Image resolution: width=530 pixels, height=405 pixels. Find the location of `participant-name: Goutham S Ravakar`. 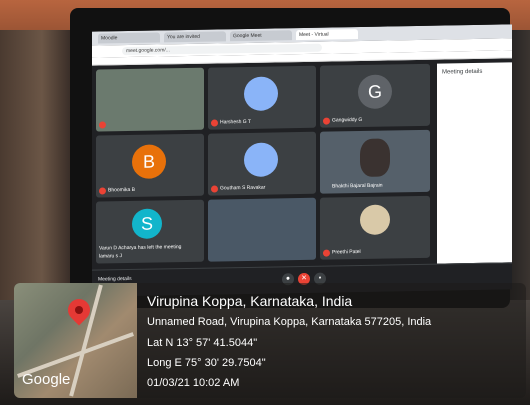

participant-name: Goutham S Ravakar is located at coordinates (243, 188).